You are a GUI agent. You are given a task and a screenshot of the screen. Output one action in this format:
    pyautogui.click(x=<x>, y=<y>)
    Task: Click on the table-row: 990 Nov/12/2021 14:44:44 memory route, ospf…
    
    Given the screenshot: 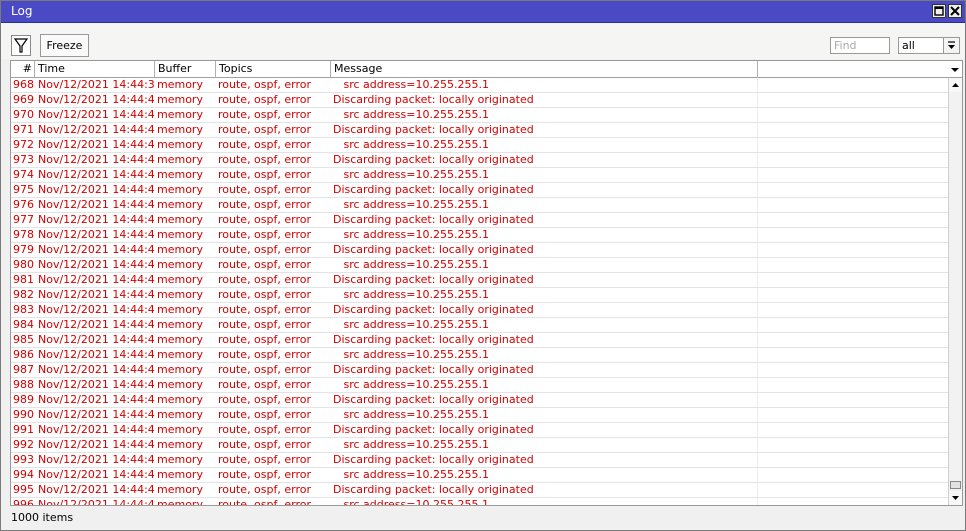 What is the action you would take?
    pyautogui.click(x=479, y=415)
    